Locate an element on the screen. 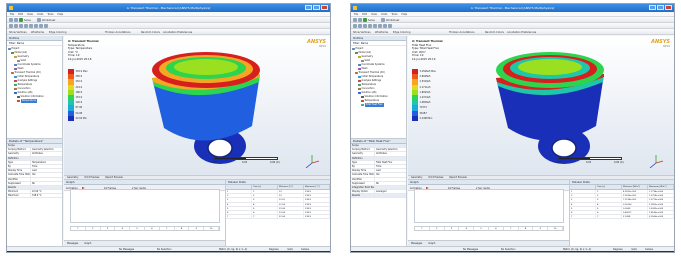  details-value: All Bodies is located at coordinates (390, 153).